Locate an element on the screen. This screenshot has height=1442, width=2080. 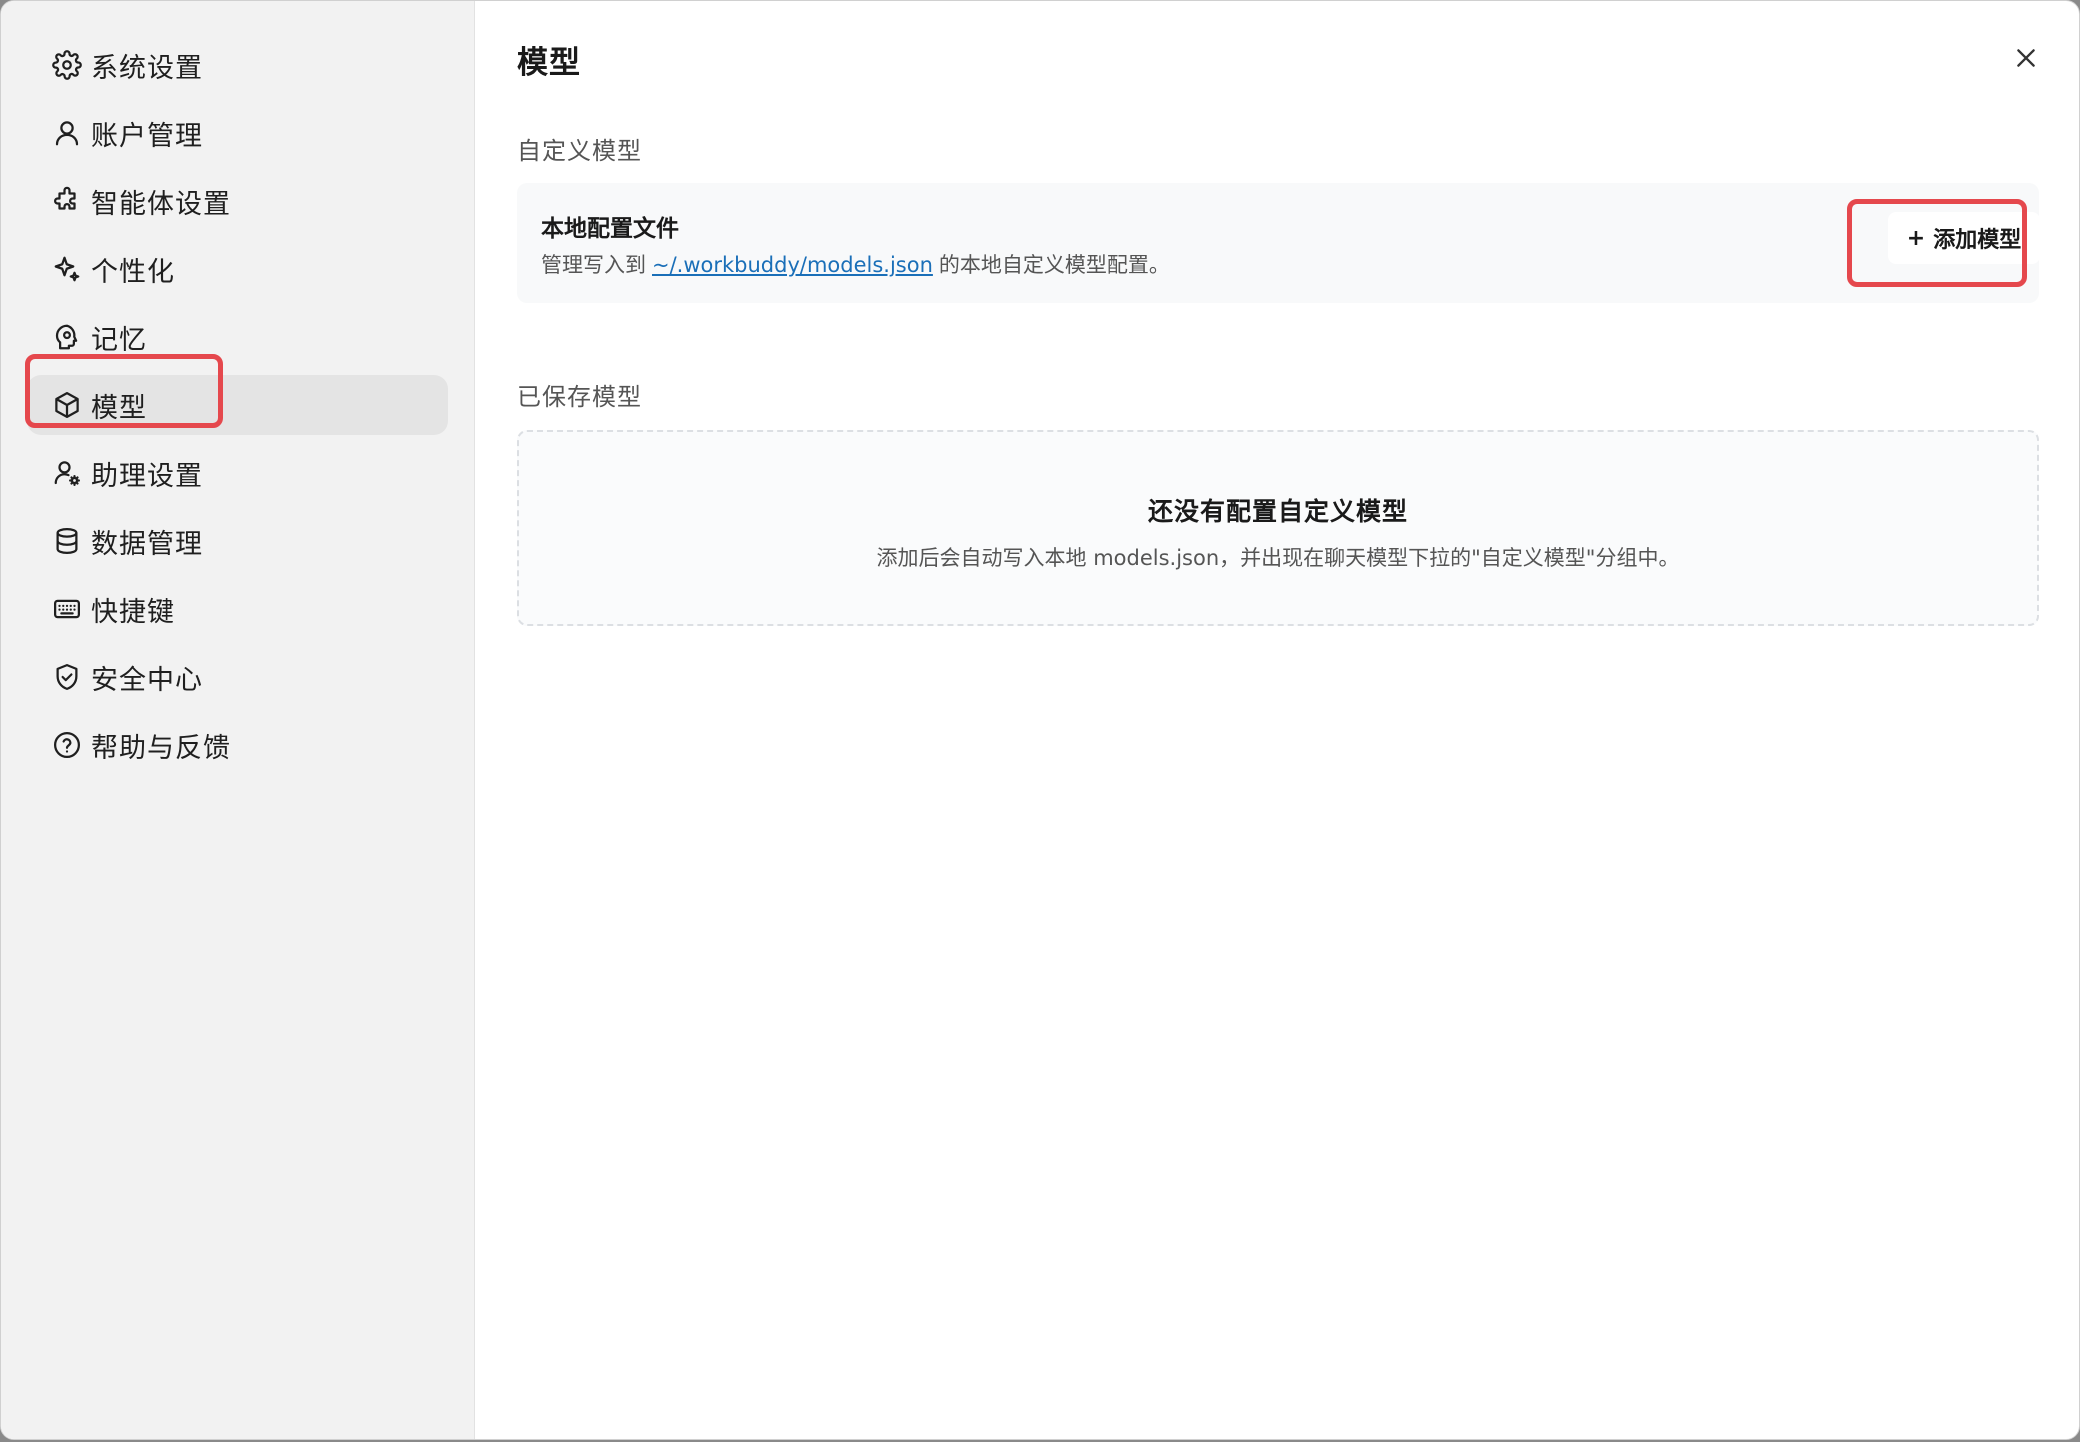
config-desc-prefix: 管理写入到 is located at coordinates (593, 265).